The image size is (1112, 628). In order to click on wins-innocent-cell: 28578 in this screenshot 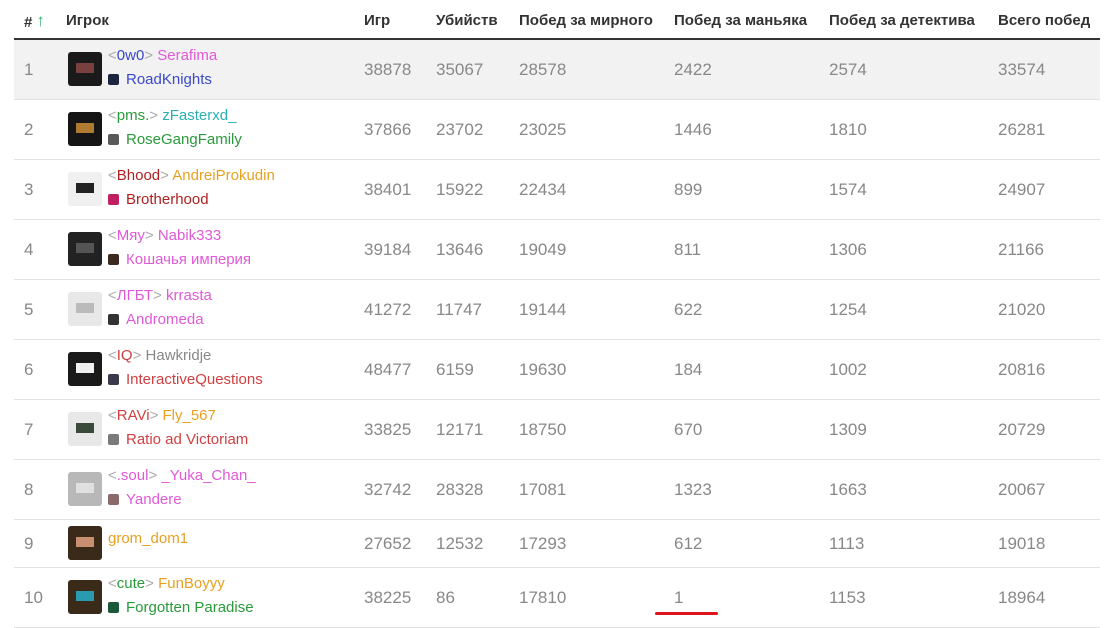, I will do `click(543, 69)`.